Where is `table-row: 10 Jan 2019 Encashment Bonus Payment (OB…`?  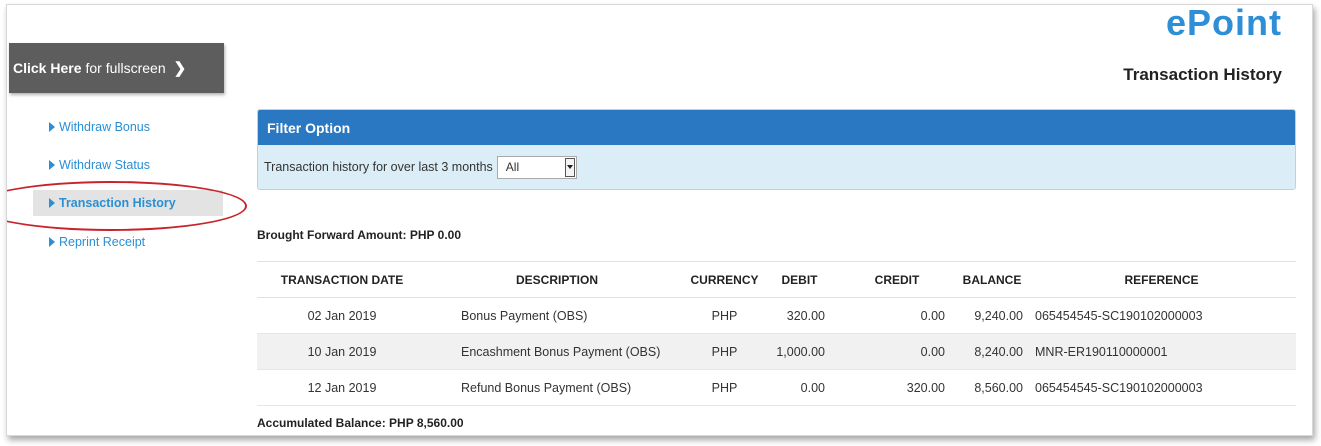
table-row: 10 Jan 2019 Encashment Bonus Payment (OB… is located at coordinates (776, 351).